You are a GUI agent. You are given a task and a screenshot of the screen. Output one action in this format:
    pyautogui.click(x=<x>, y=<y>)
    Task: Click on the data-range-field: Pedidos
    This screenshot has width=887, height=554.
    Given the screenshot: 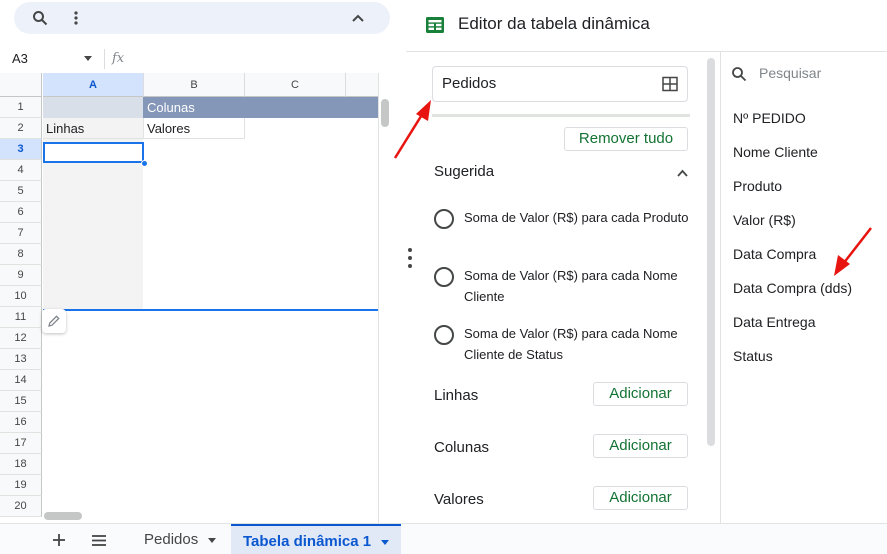 What is the action you would take?
    pyautogui.click(x=560, y=84)
    